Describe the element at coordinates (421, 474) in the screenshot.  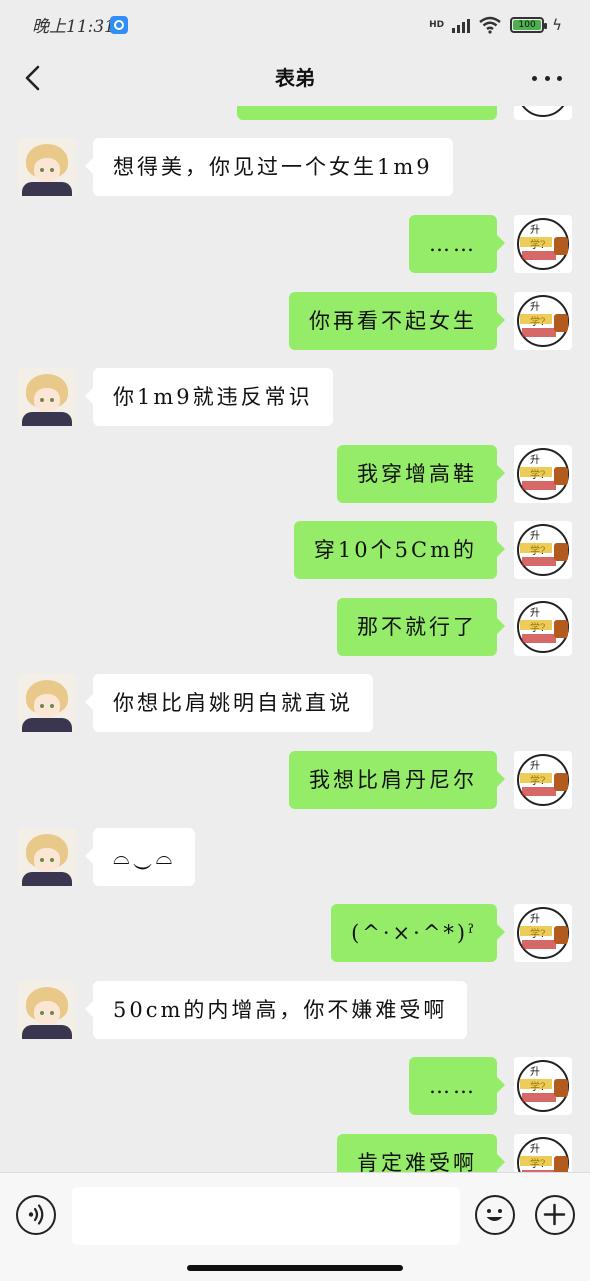
I see `message-bubble: 我穿增高鞋` at that location.